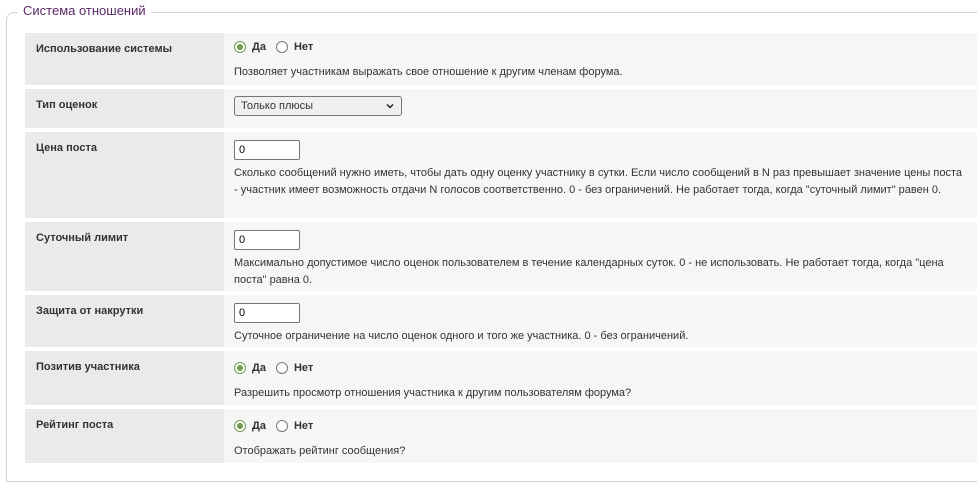 The height and width of the screenshot is (482, 977). Describe the element at coordinates (267, 240) in the screenshot. I see `daily-limit-input` at that location.